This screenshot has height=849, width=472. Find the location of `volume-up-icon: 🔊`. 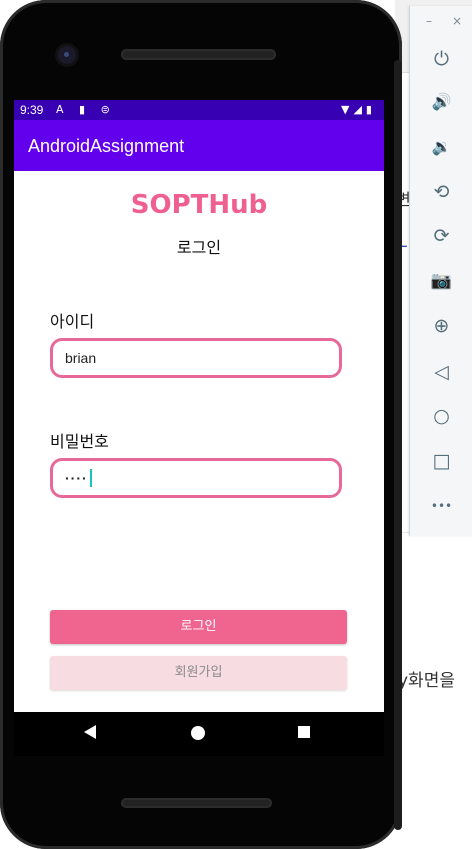

volume-up-icon: 🔊 is located at coordinates (441, 101).